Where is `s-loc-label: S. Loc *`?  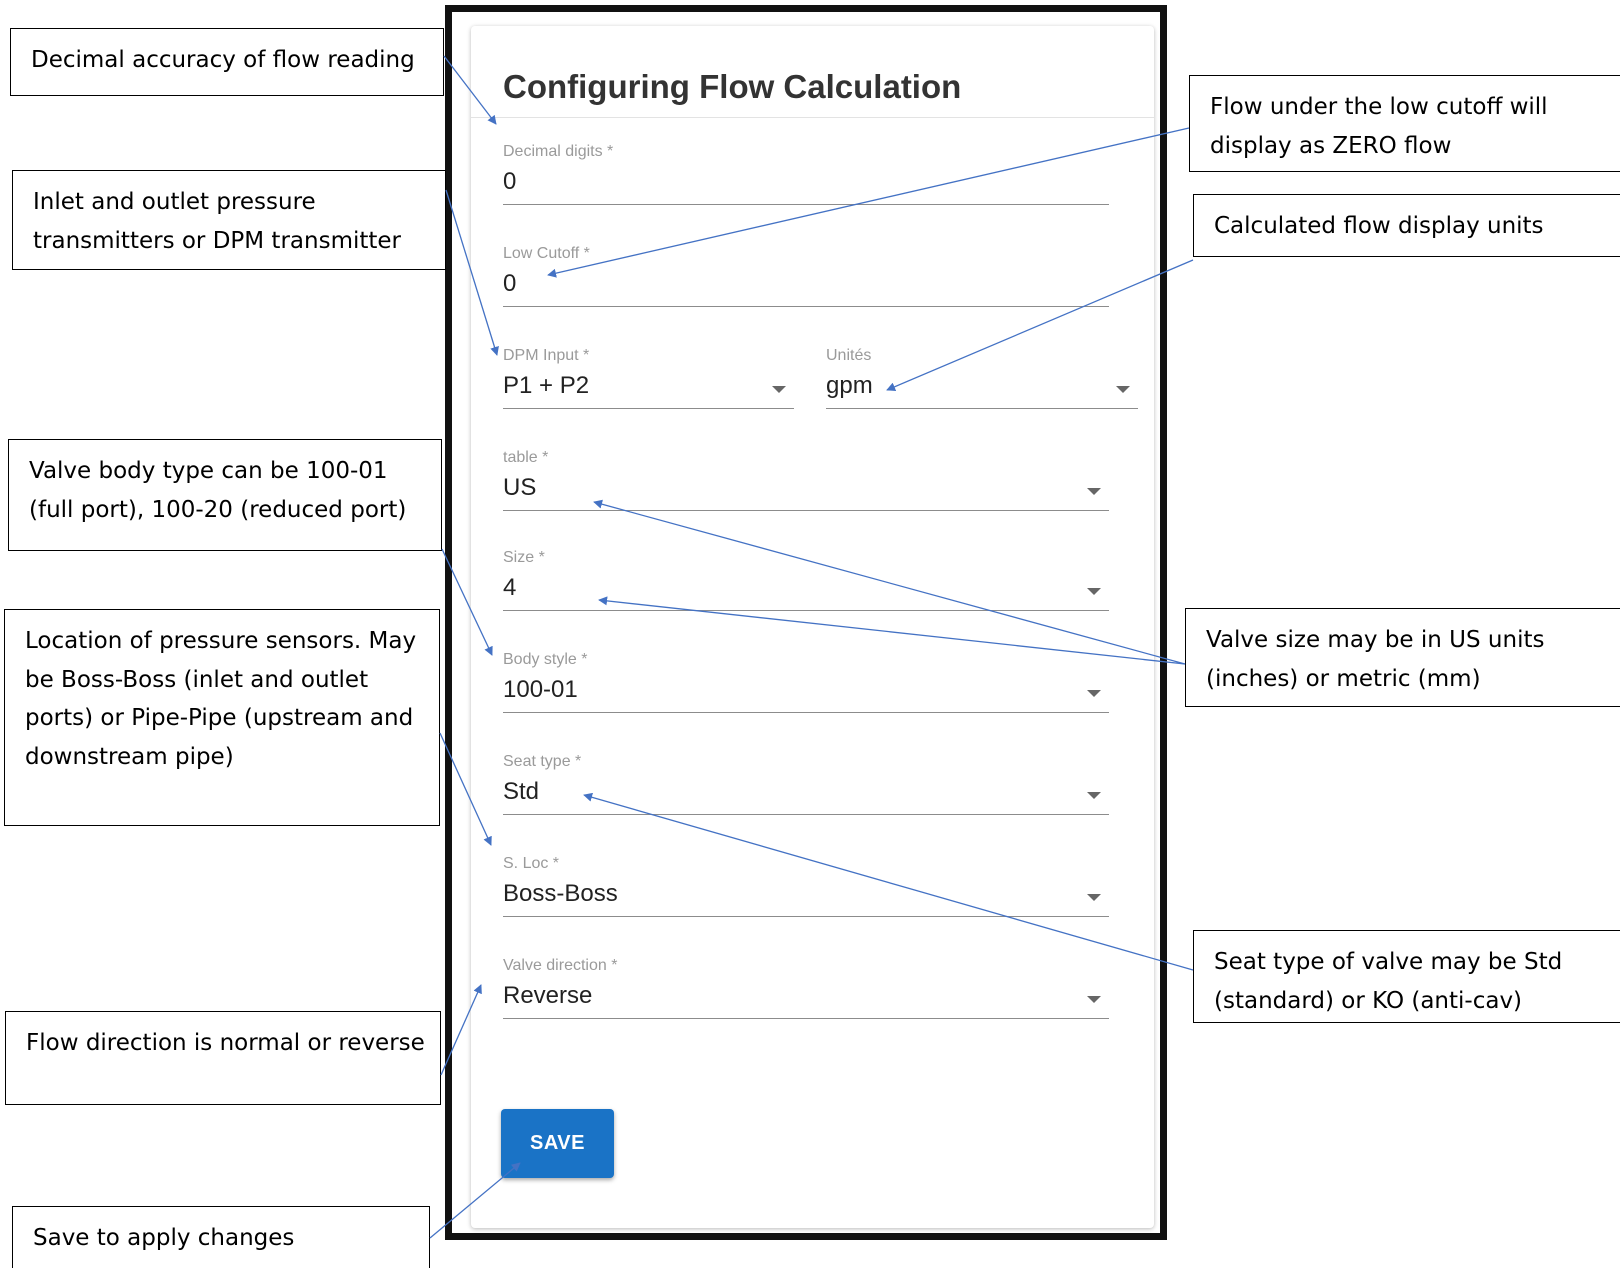
s-loc-label: S. Loc * is located at coordinates (531, 863).